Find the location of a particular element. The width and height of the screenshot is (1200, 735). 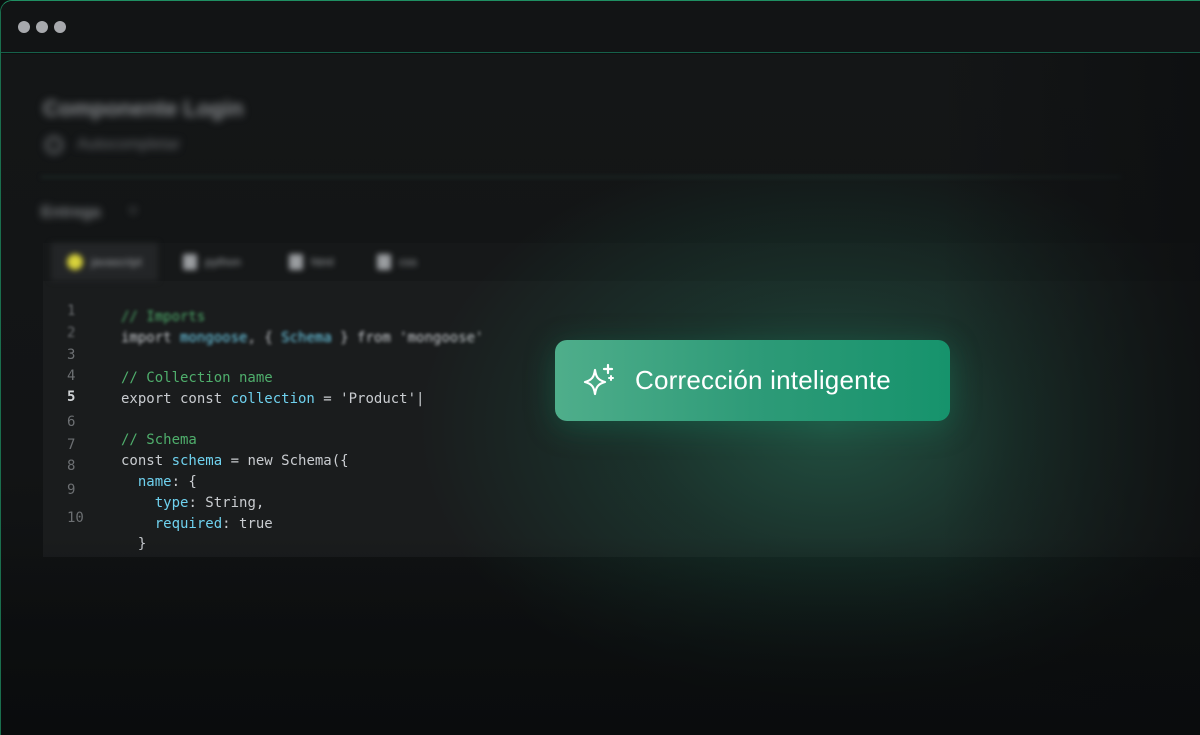

tab-javascript: javascript is located at coordinates (104, 262).